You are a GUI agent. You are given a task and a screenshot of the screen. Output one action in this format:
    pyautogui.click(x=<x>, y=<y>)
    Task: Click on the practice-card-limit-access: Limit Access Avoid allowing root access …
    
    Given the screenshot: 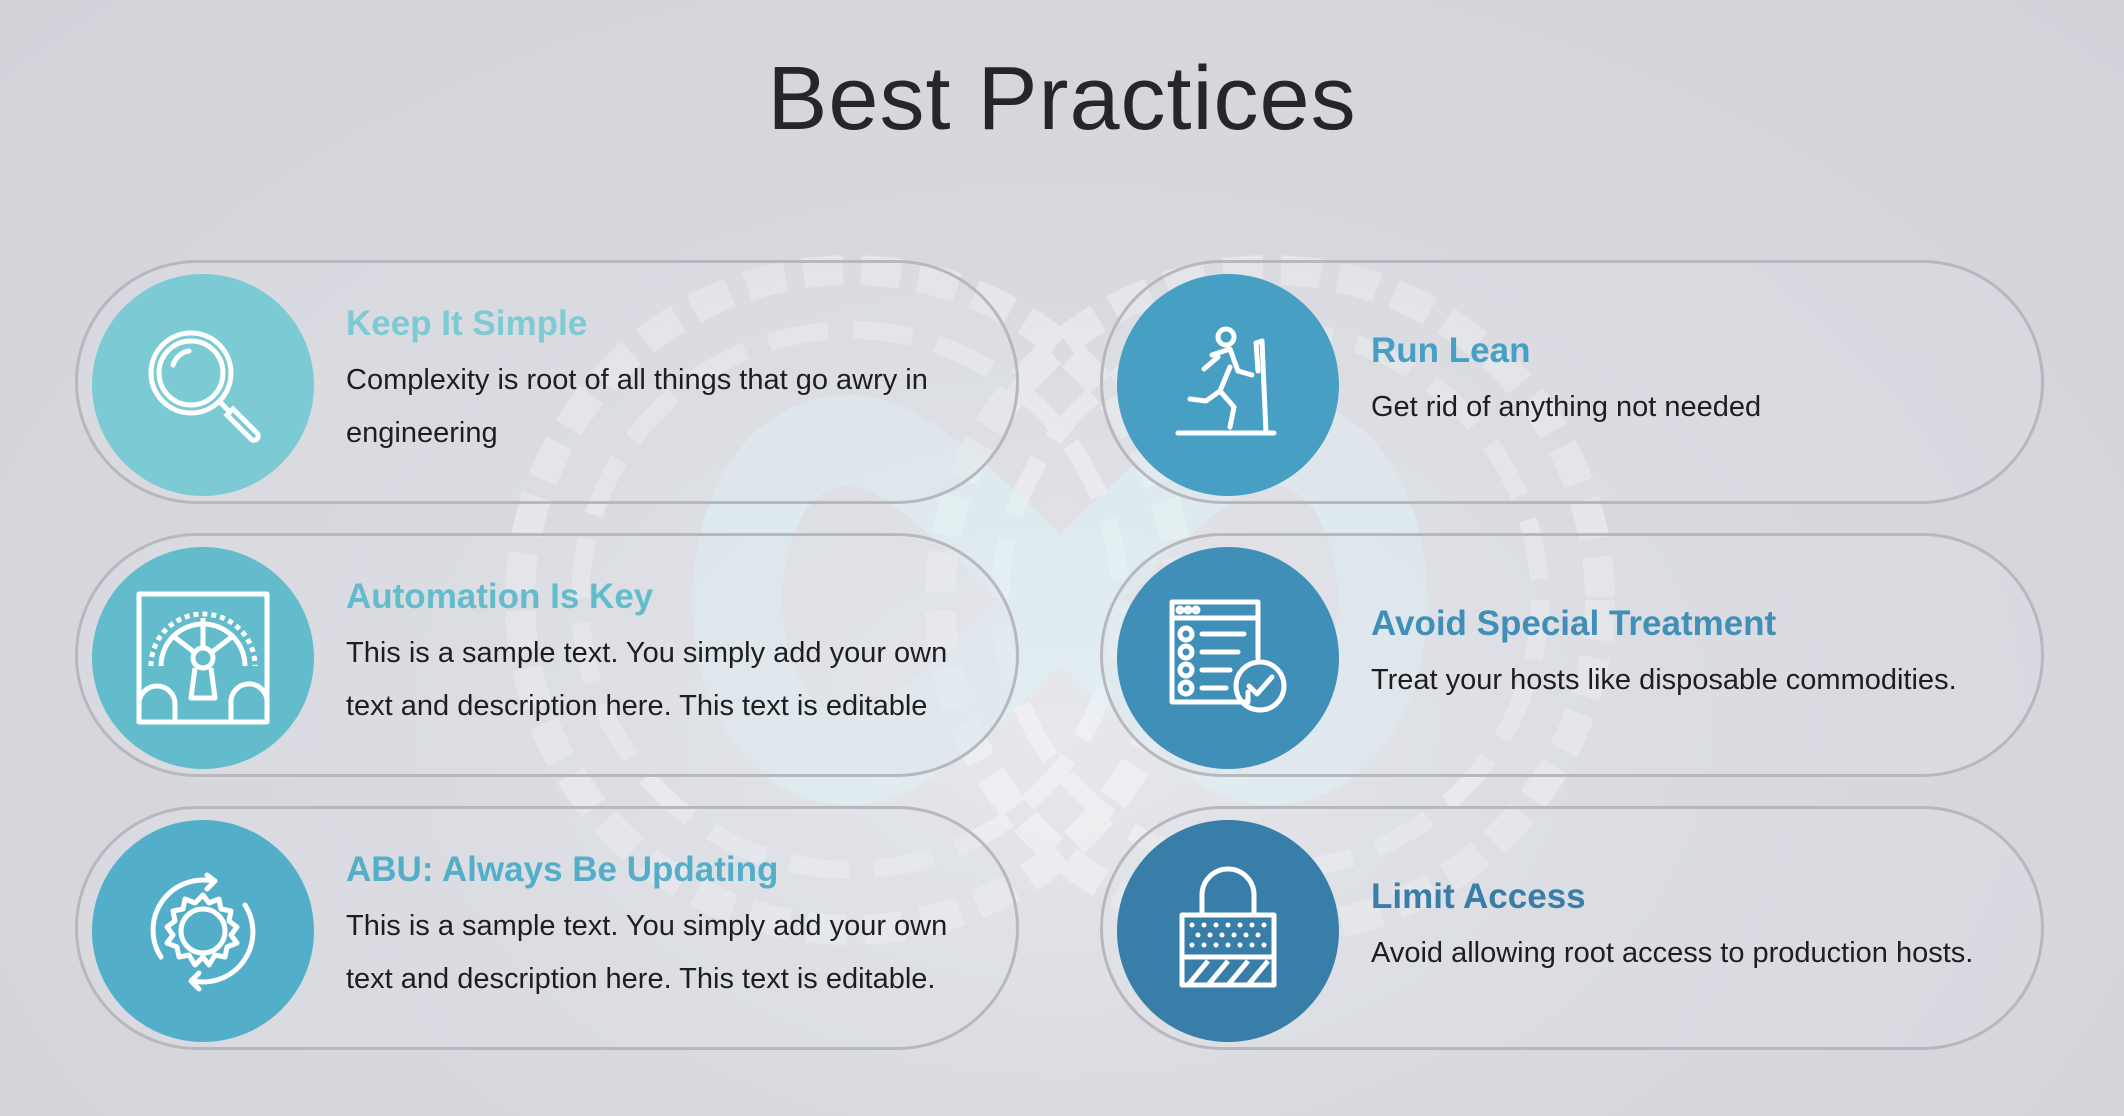 What is the action you would take?
    pyautogui.click(x=1572, y=928)
    